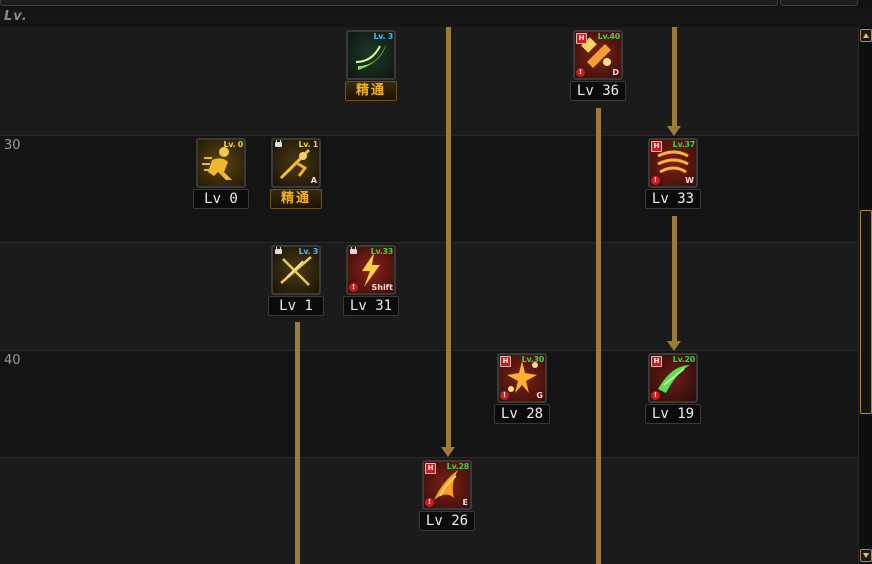  I want to click on green-crescent-icon: Lv. 3, so click(371, 55).